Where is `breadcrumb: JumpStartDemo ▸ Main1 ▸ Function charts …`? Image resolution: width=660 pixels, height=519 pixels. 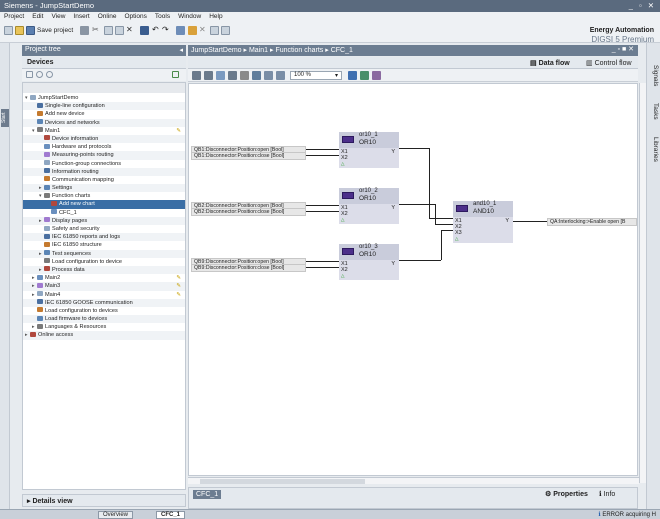
breadcrumb: JumpStartDemo ▸ Main1 ▸ Function charts … is located at coordinates (272, 50).